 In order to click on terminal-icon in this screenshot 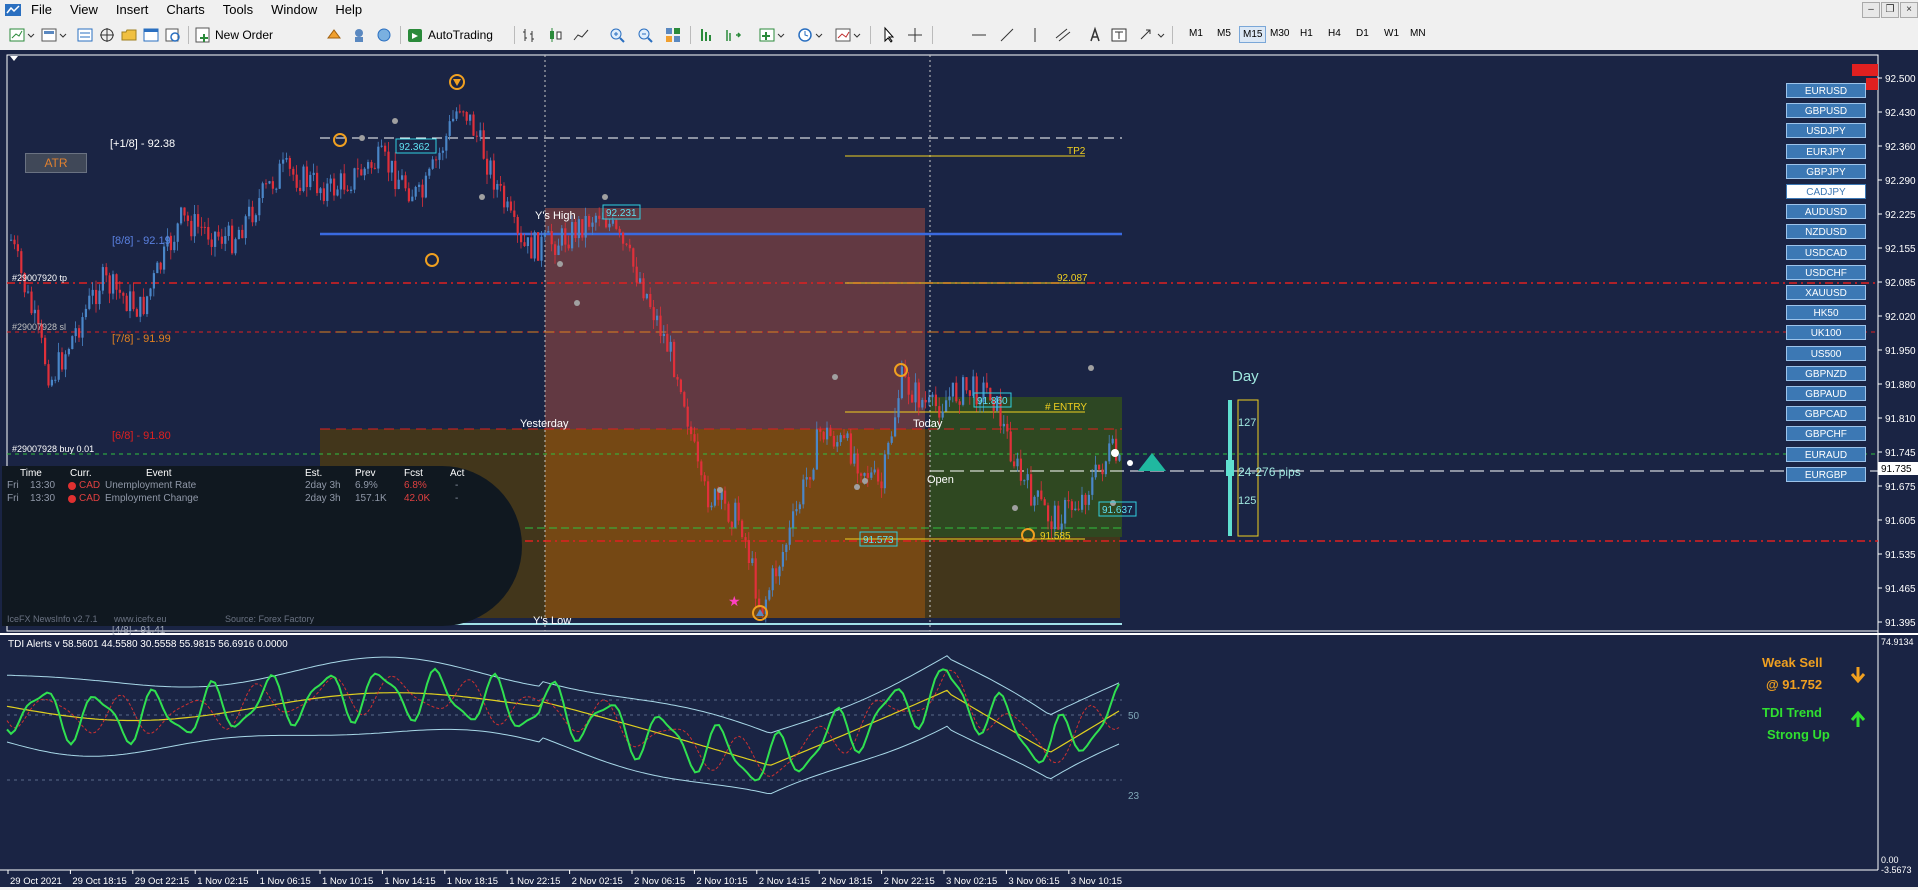, I will do `click(151, 35)`.